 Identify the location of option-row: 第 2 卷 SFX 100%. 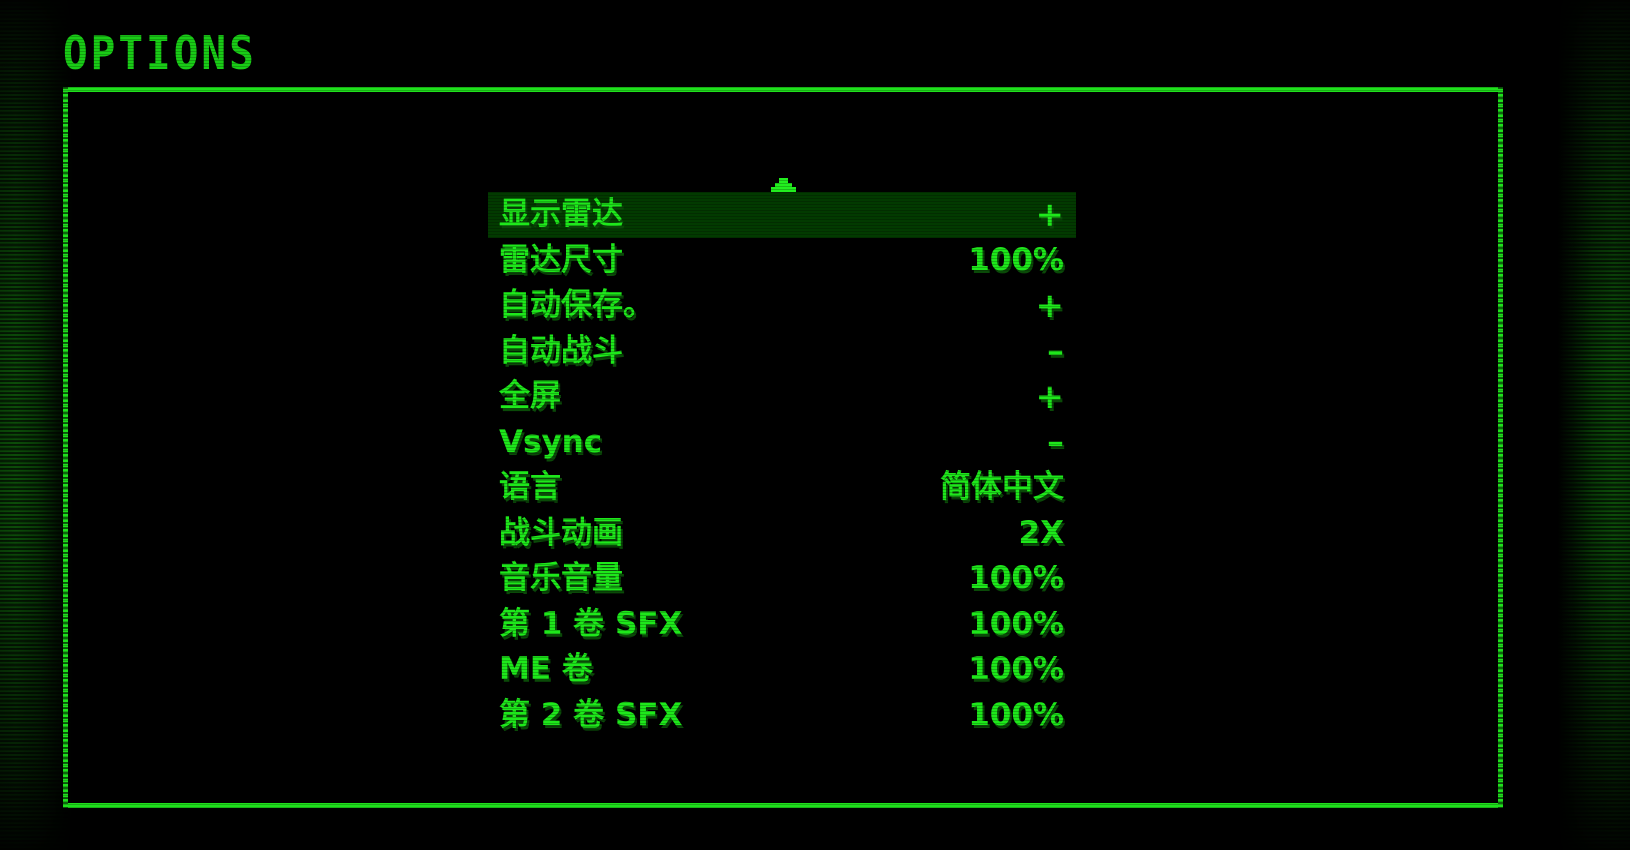
(782, 716).